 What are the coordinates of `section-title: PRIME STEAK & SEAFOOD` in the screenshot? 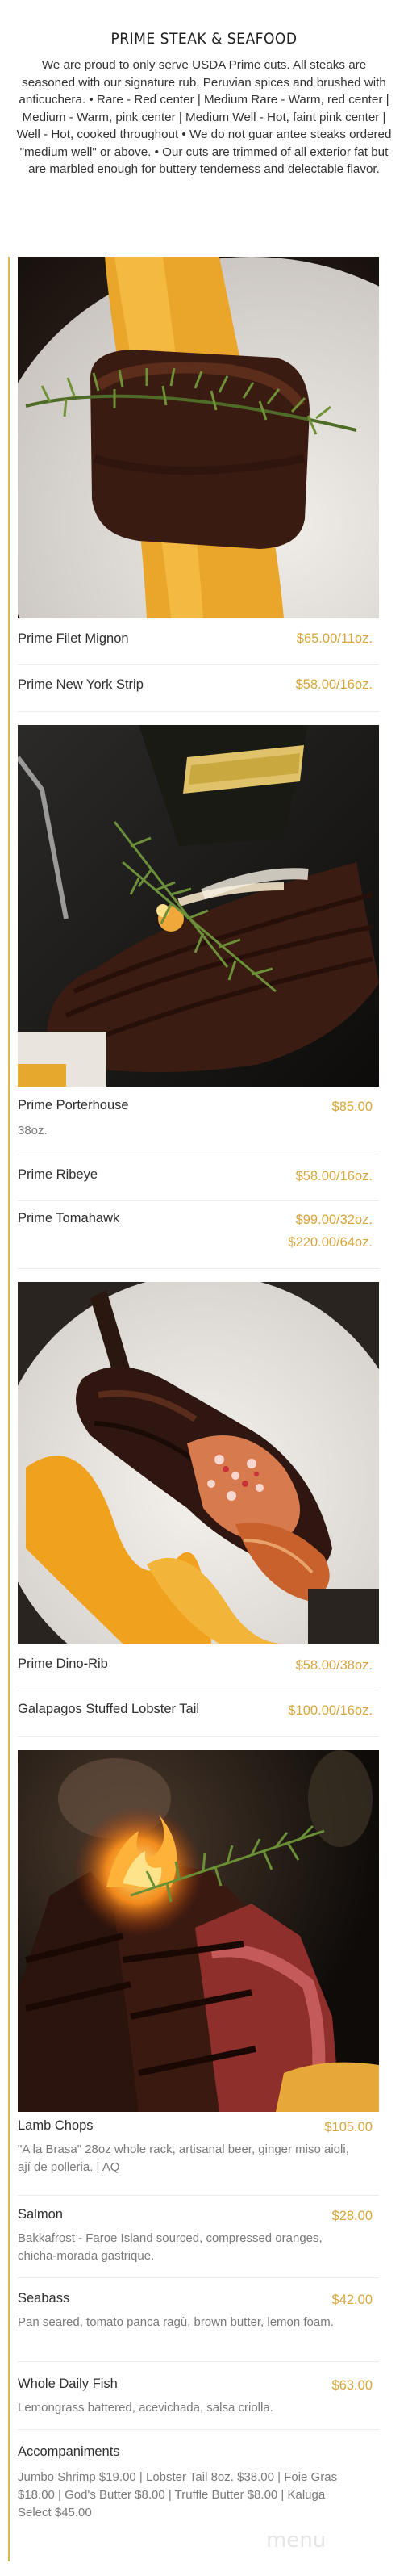 It's located at (204, 39).